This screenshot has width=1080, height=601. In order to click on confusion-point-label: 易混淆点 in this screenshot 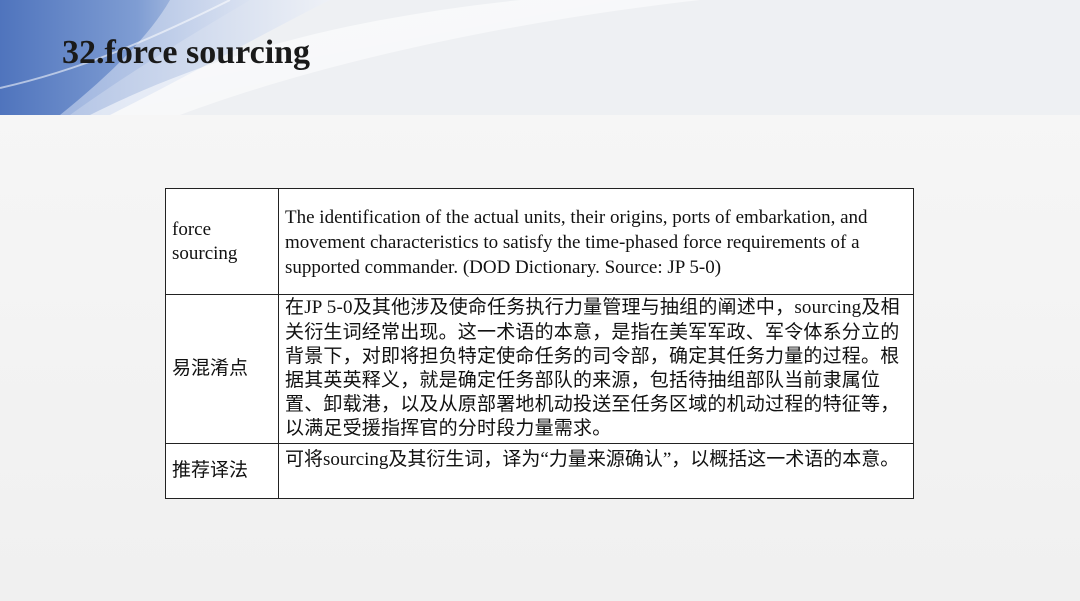, I will do `click(222, 369)`.